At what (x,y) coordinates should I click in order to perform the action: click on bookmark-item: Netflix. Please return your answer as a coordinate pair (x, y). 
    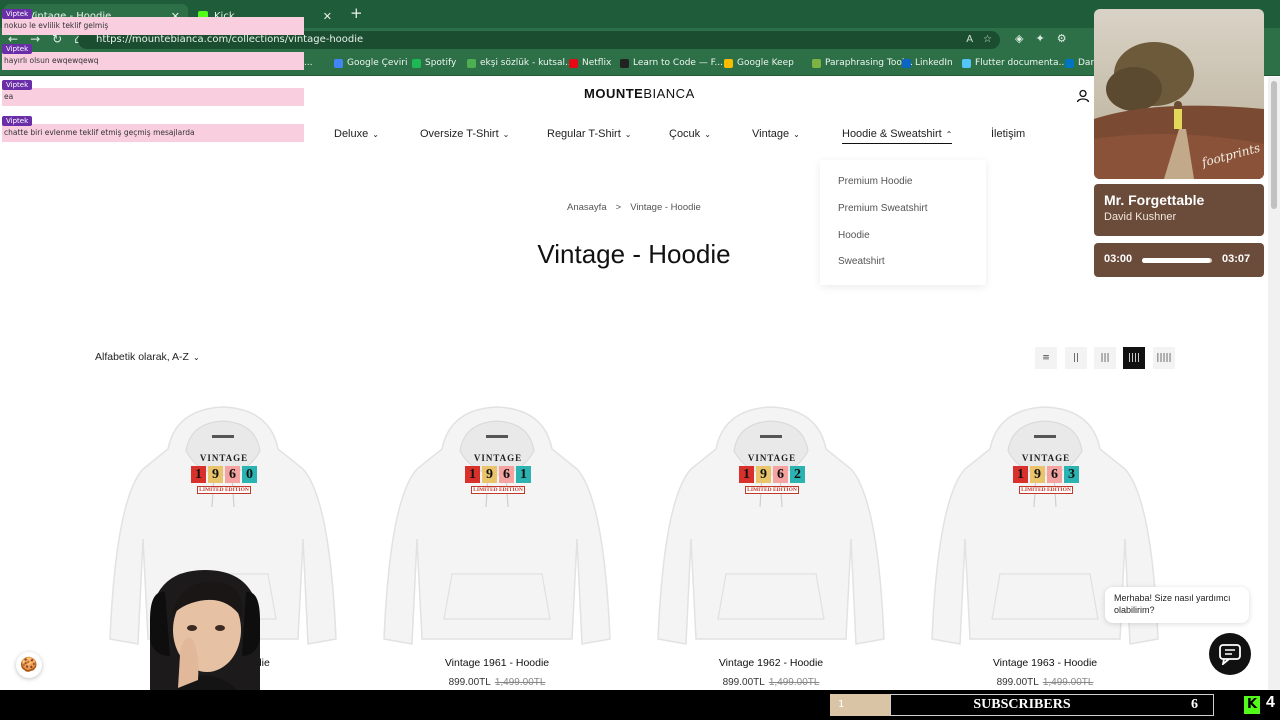
    Looking at the image, I should click on (590, 63).